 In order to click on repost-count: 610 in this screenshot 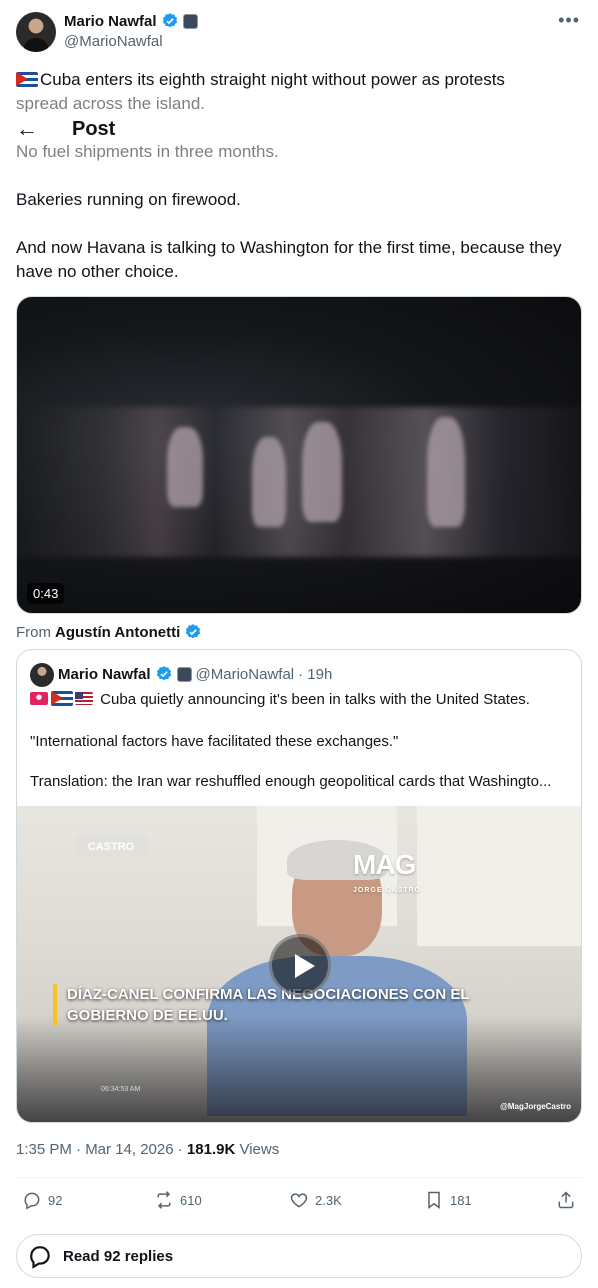, I will do `click(191, 1200)`.